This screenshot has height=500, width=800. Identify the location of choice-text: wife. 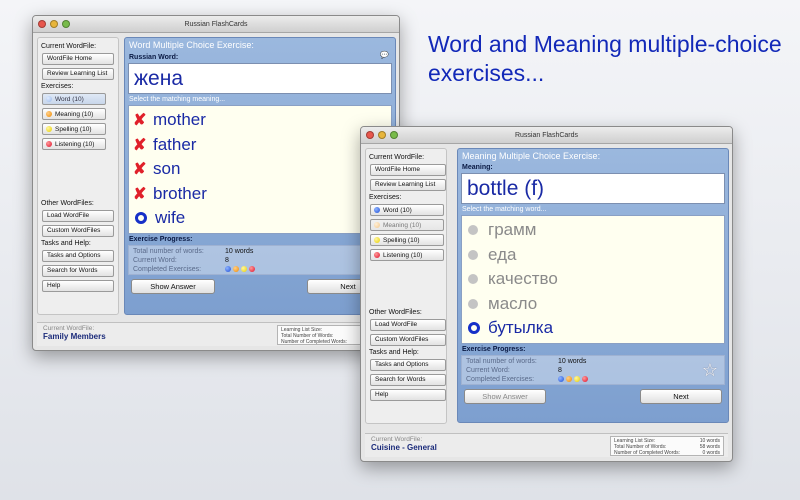
(170, 218).